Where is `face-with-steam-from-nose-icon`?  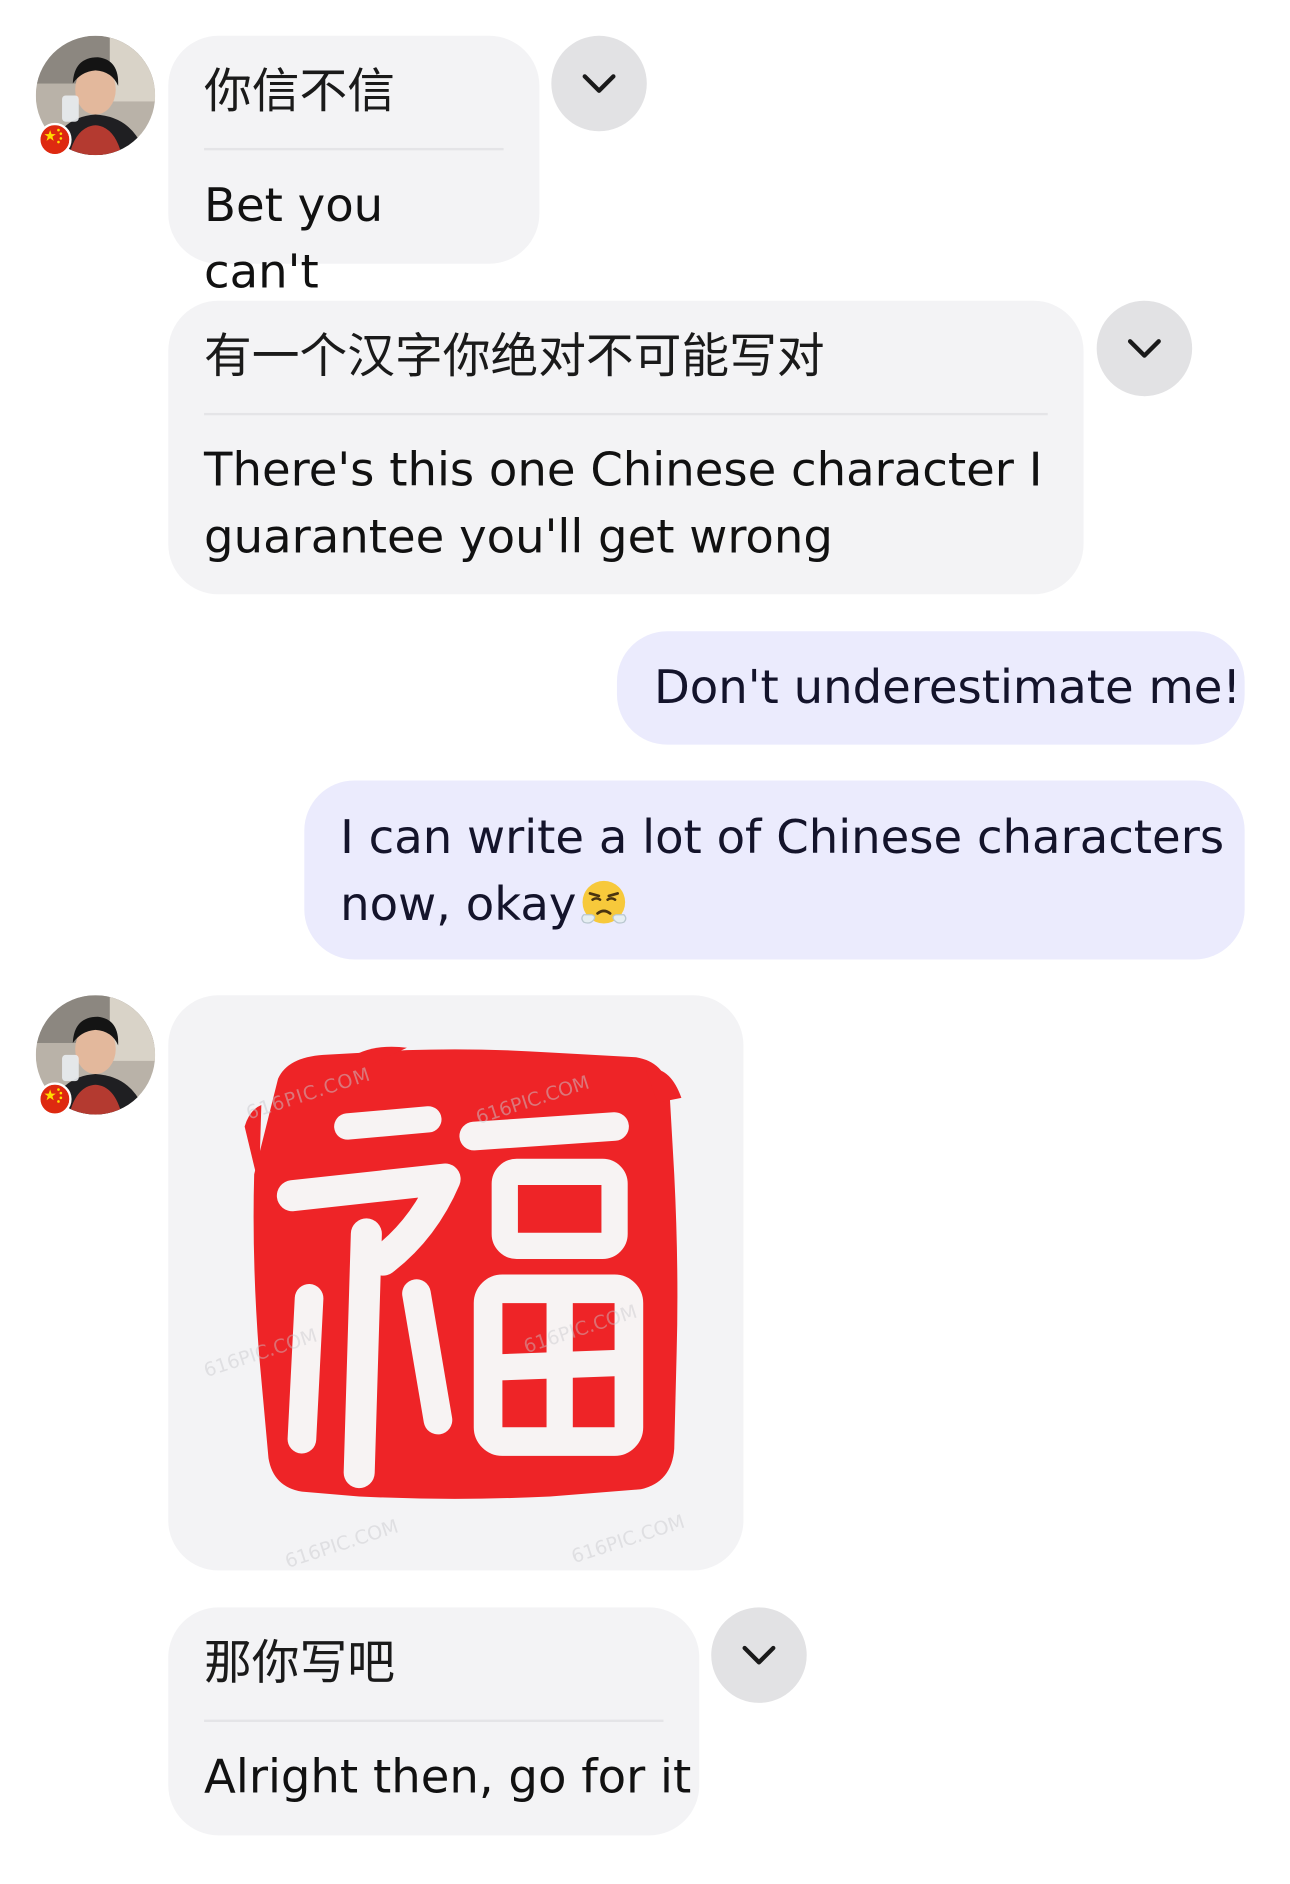
face-with-steam-from-nose-icon is located at coordinates (604, 902).